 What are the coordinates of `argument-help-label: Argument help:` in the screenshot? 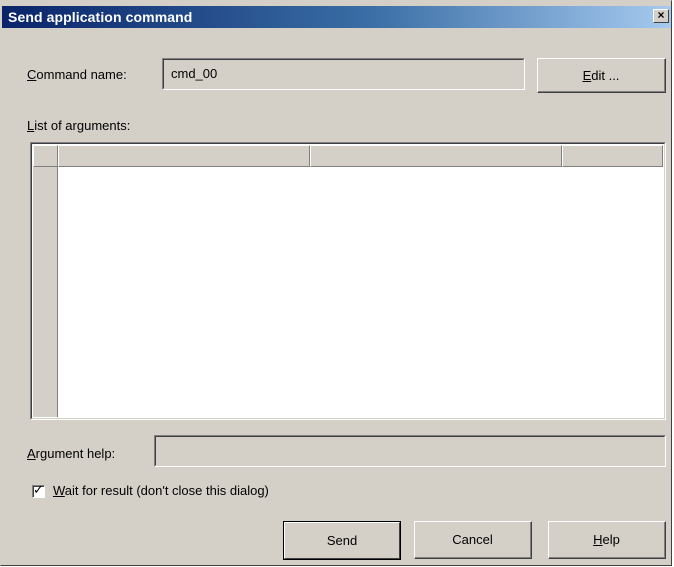 It's located at (71, 453).